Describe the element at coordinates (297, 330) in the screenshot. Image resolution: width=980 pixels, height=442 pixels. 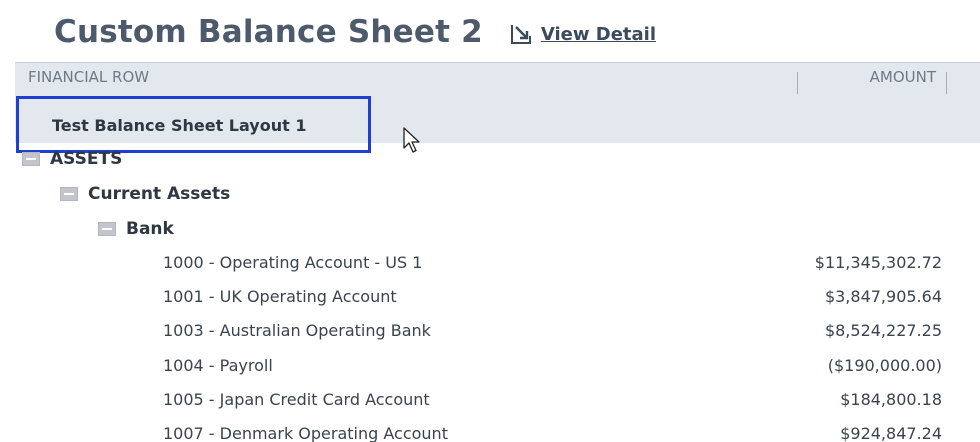
I see `account-name: 1003 - Australian Operating Bank` at that location.